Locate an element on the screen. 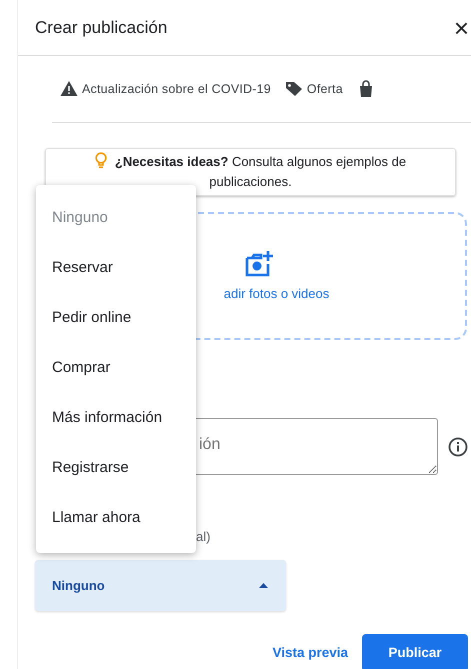 This screenshot has height=669, width=471. warning-icon is located at coordinates (69, 89).